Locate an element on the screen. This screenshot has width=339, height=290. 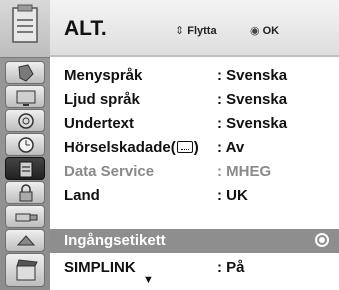
menu-item-label: Land is located at coordinates (82, 195).